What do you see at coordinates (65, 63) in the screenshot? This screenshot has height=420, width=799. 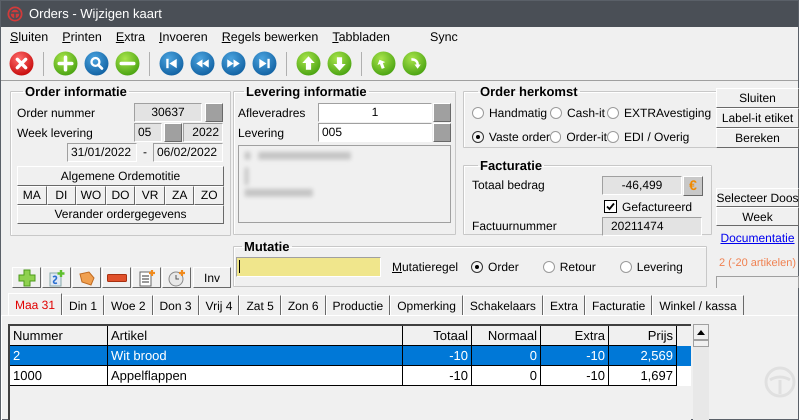 I see `add-icon` at bounding box center [65, 63].